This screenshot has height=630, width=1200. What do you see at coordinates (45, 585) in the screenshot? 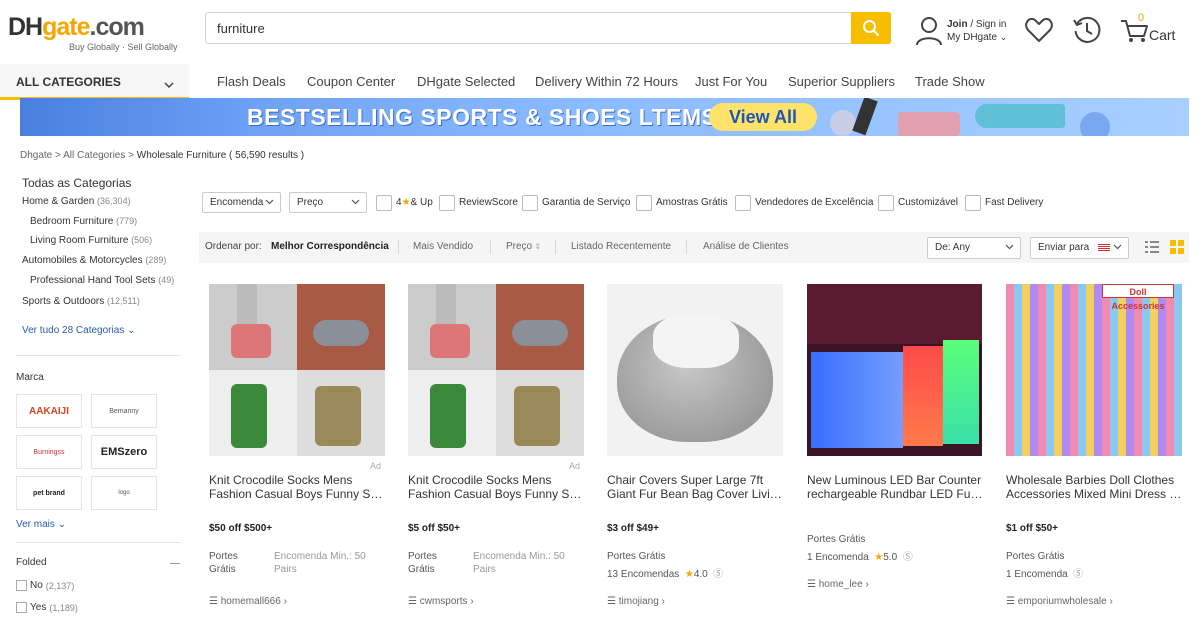
I see `folded-option-no: No (2,137)` at bounding box center [45, 585].